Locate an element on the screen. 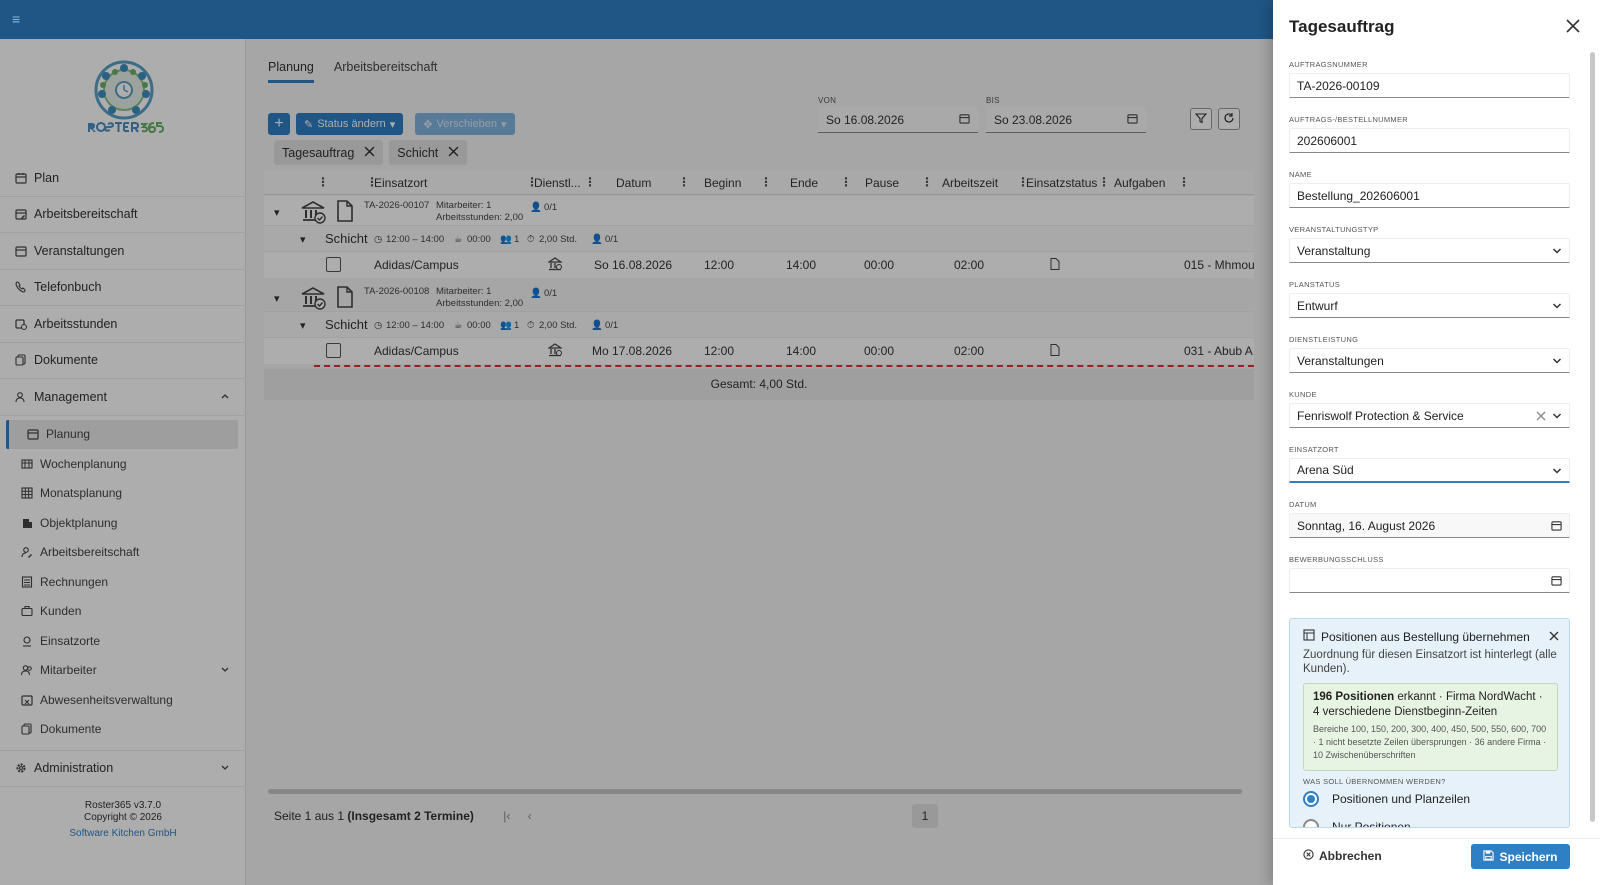 The height and width of the screenshot is (885, 1600). cancel-label: Abbrechen is located at coordinates (1350, 856).